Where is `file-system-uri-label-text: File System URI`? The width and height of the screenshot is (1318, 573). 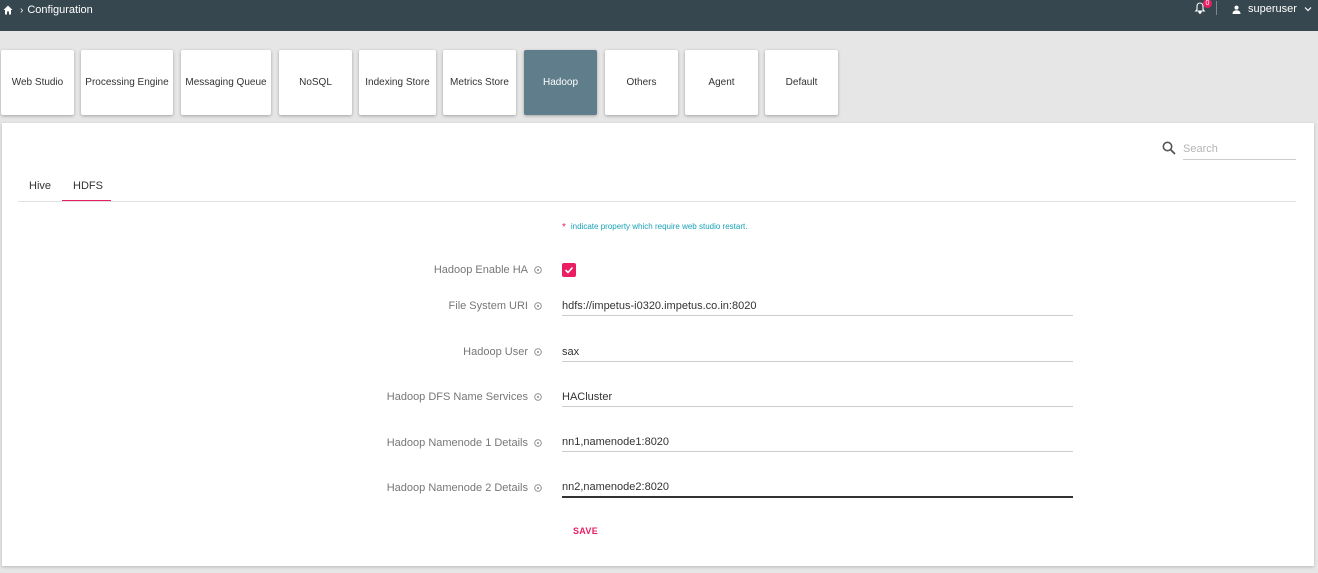 file-system-uri-label-text: File System URI is located at coordinates (488, 306).